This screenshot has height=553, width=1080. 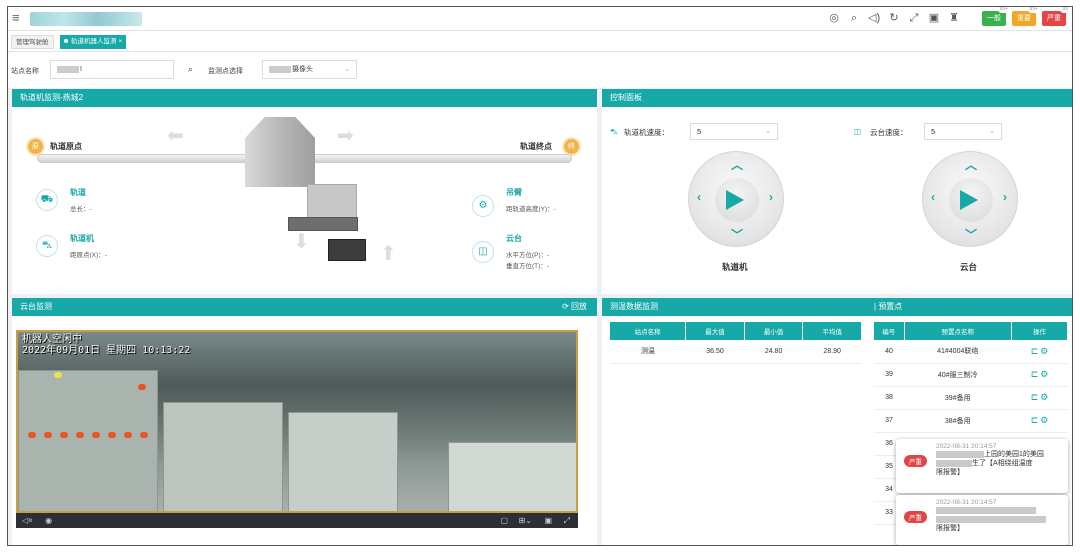 I want to click on table-row: 40 41#4004联络 ⊏ ⚙, so click(x=971, y=352).